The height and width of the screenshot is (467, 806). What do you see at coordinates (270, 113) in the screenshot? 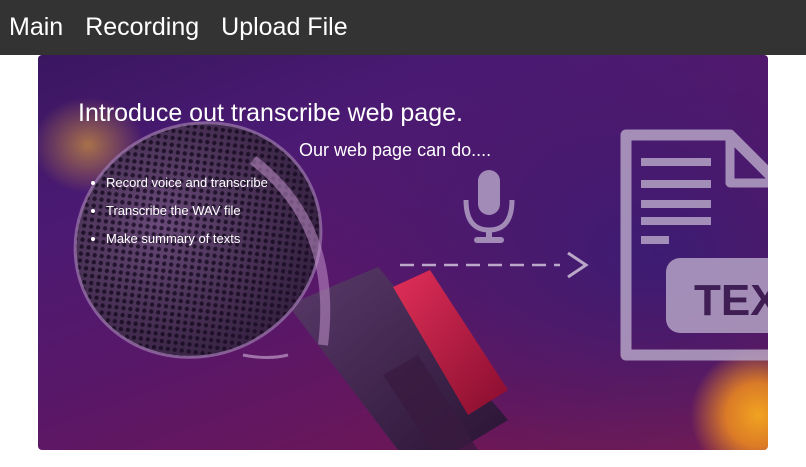
I see `hero-title: Introduce out transcribe web page.` at bounding box center [270, 113].